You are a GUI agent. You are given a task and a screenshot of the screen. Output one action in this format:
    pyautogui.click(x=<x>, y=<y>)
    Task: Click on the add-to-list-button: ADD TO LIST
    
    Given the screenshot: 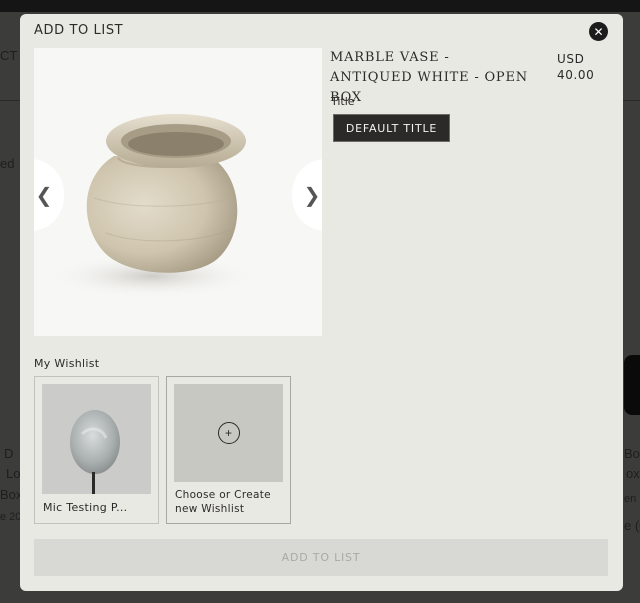 What is the action you would take?
    pyautogui.click(x=321, y=557)
    